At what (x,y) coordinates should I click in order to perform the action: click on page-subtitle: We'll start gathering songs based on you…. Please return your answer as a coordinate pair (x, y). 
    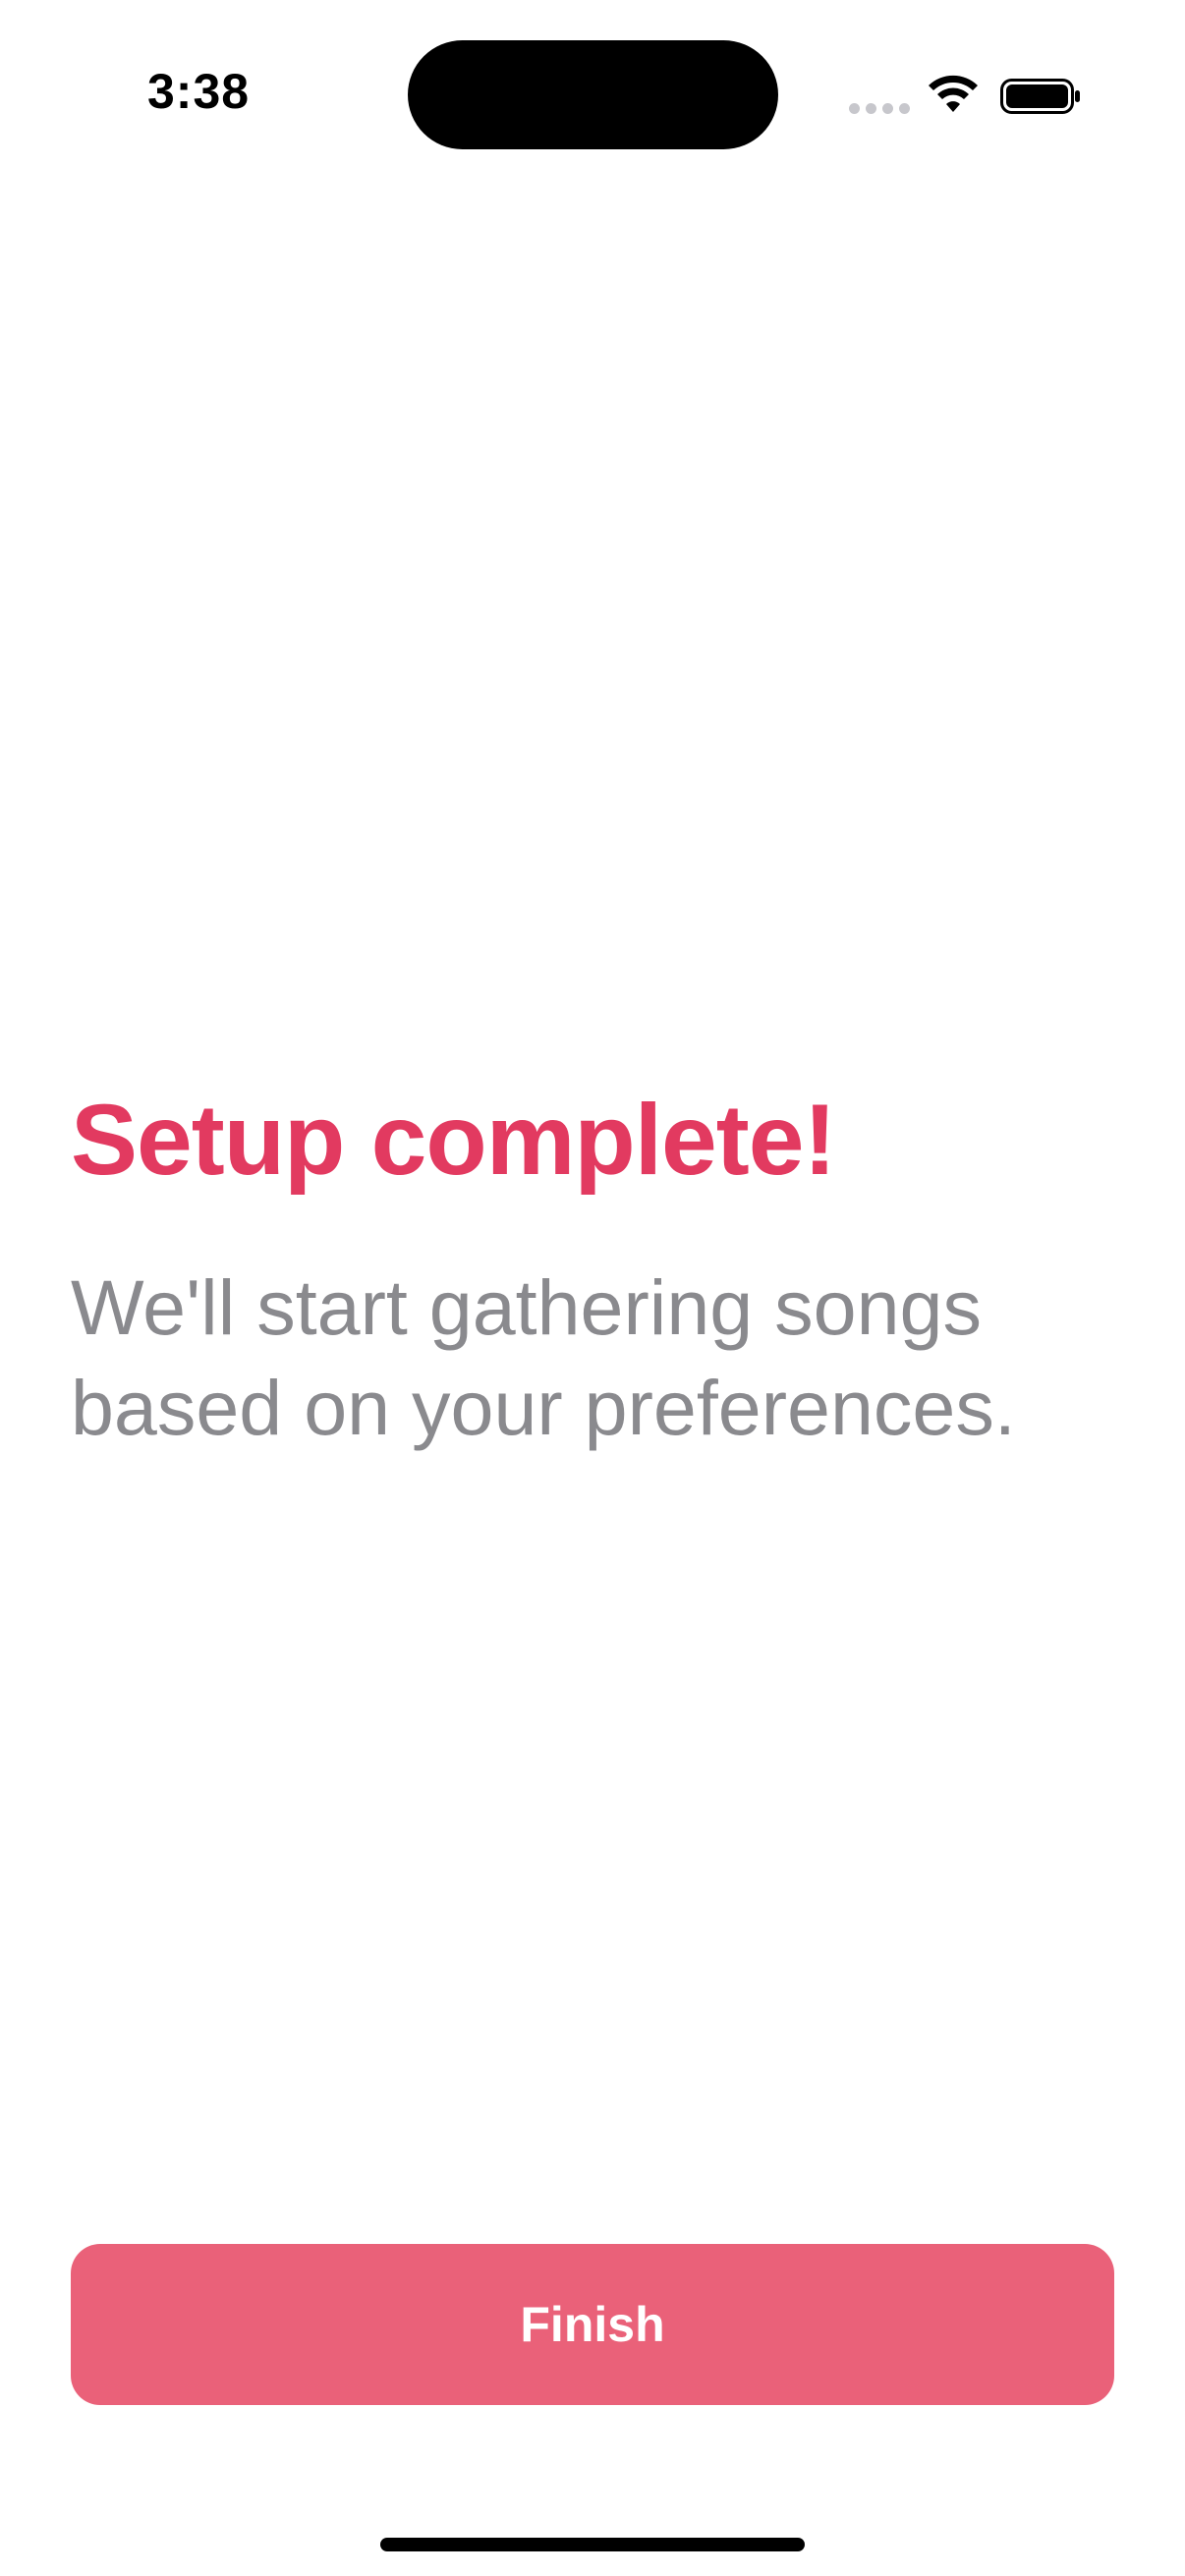
    Looking at the image, I should click on (544, 1357).